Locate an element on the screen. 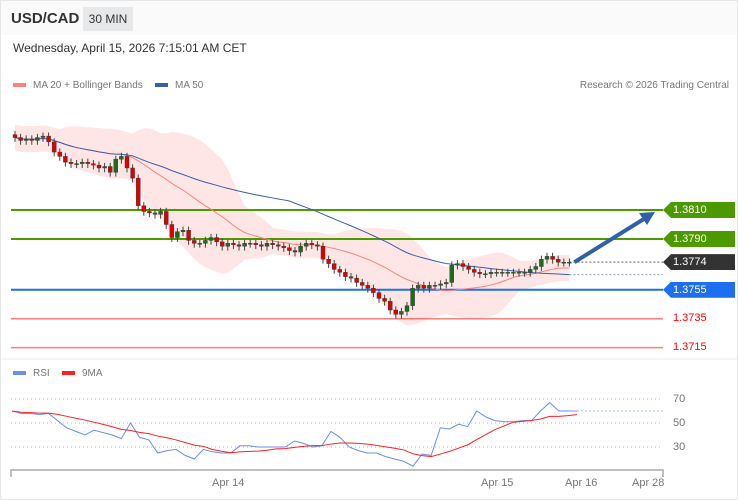 The height and width of the screenshot is (500, 738). rsi-ma-line is located at coordinates (294, 434).